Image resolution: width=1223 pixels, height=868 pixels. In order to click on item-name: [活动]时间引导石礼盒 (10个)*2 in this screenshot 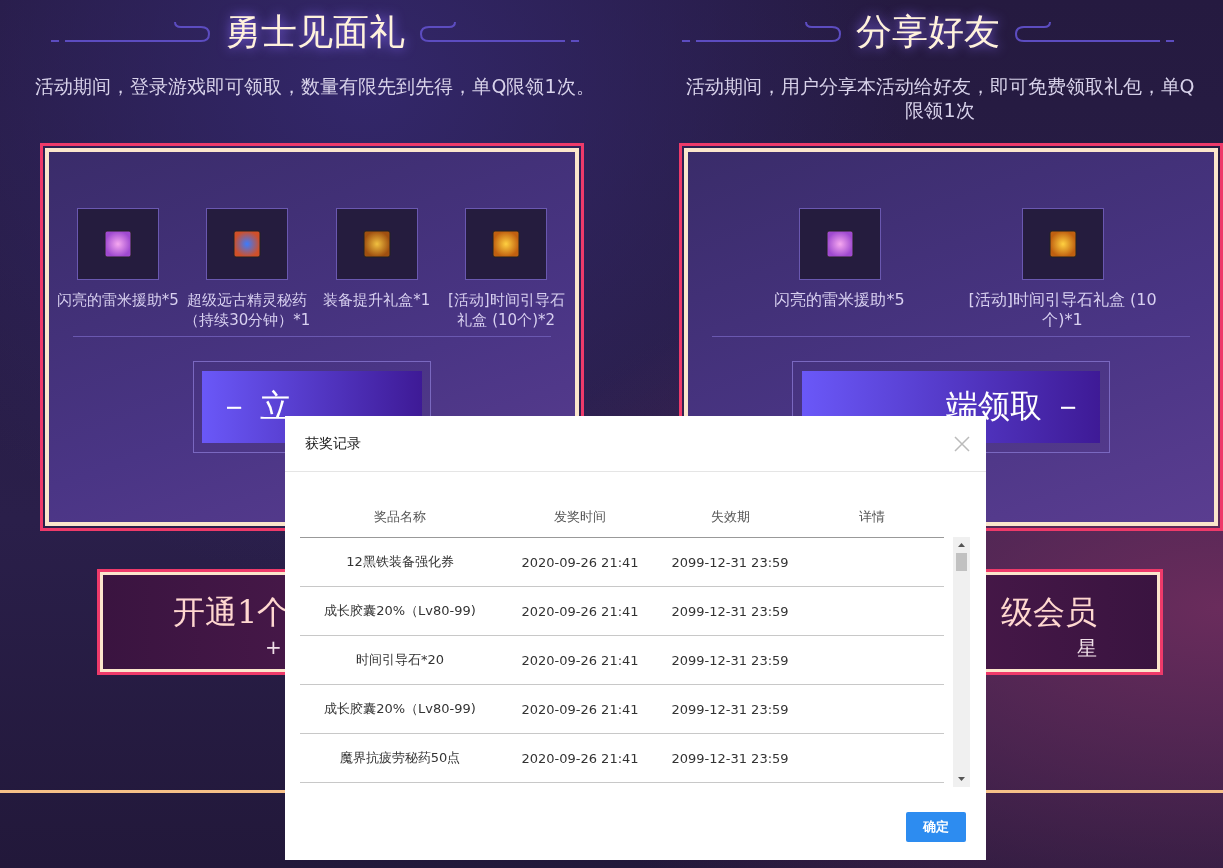, I will do `click(506, 310)`.